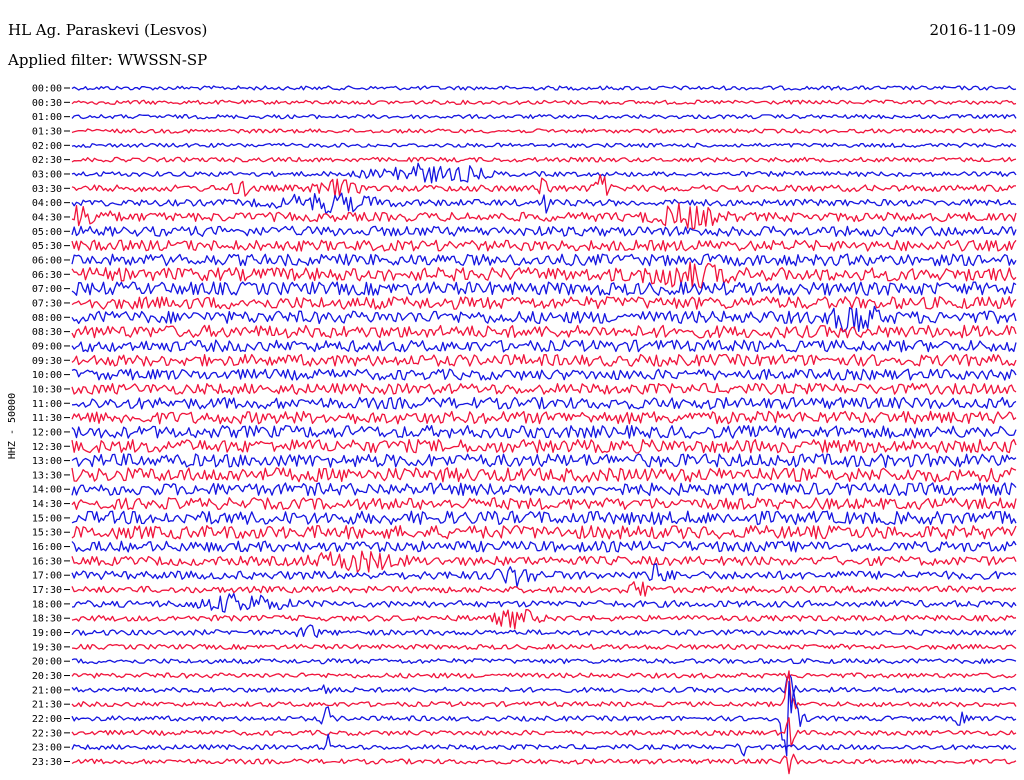 Image resolution: width=1024 pixels, height=780 pixels. I want to click on time-tick-label: 20:00, so click(47, 662).